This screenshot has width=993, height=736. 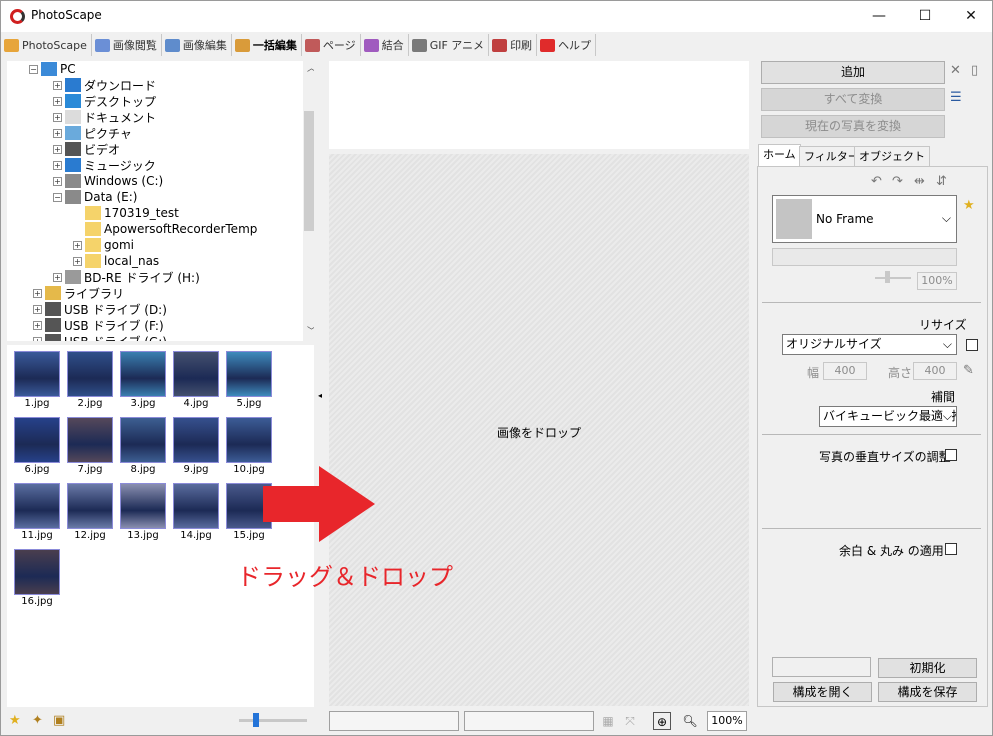 What do you see at coordinates (78, 293) in the screenshot?
I see `tree-node: + ライブラリ` at bounding box center [78, 293].